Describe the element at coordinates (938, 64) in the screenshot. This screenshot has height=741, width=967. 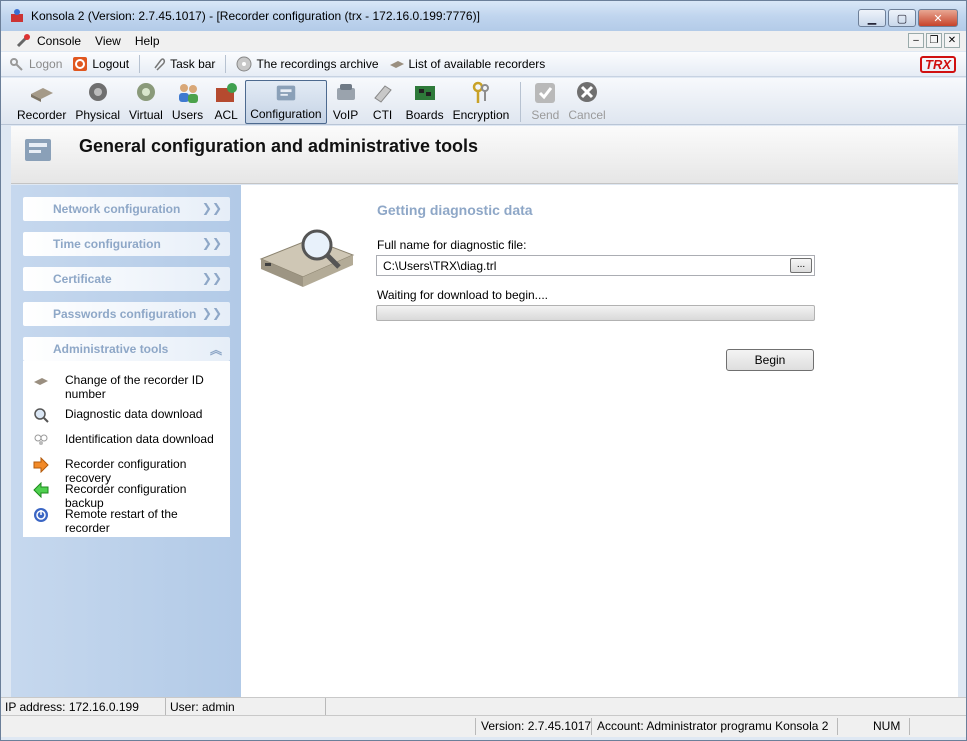
I see `trx-logo: TRX` at that location.